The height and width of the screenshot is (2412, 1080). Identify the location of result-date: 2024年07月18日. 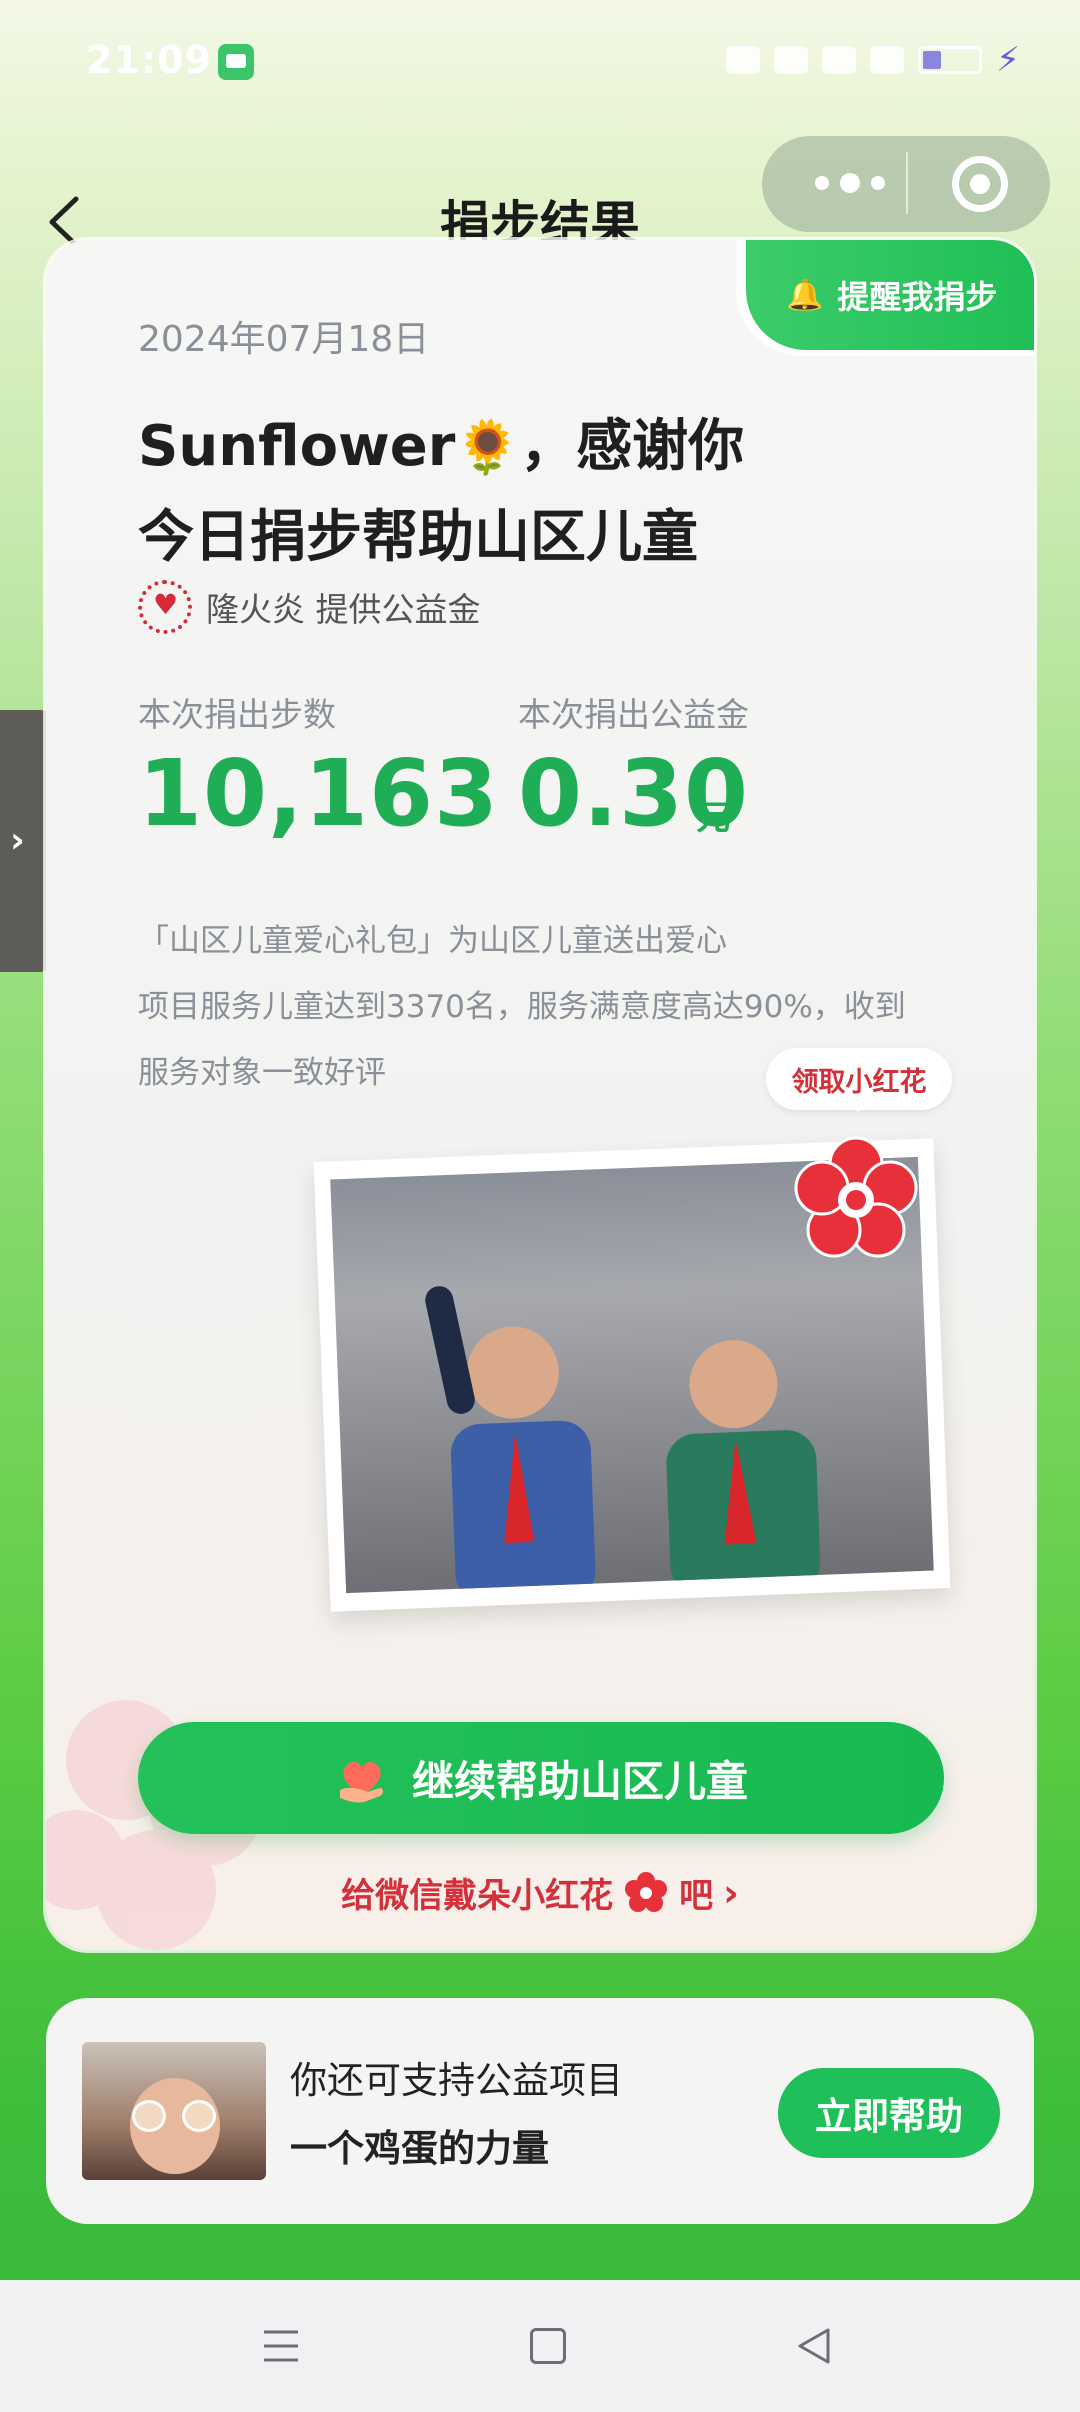
(284, 339).